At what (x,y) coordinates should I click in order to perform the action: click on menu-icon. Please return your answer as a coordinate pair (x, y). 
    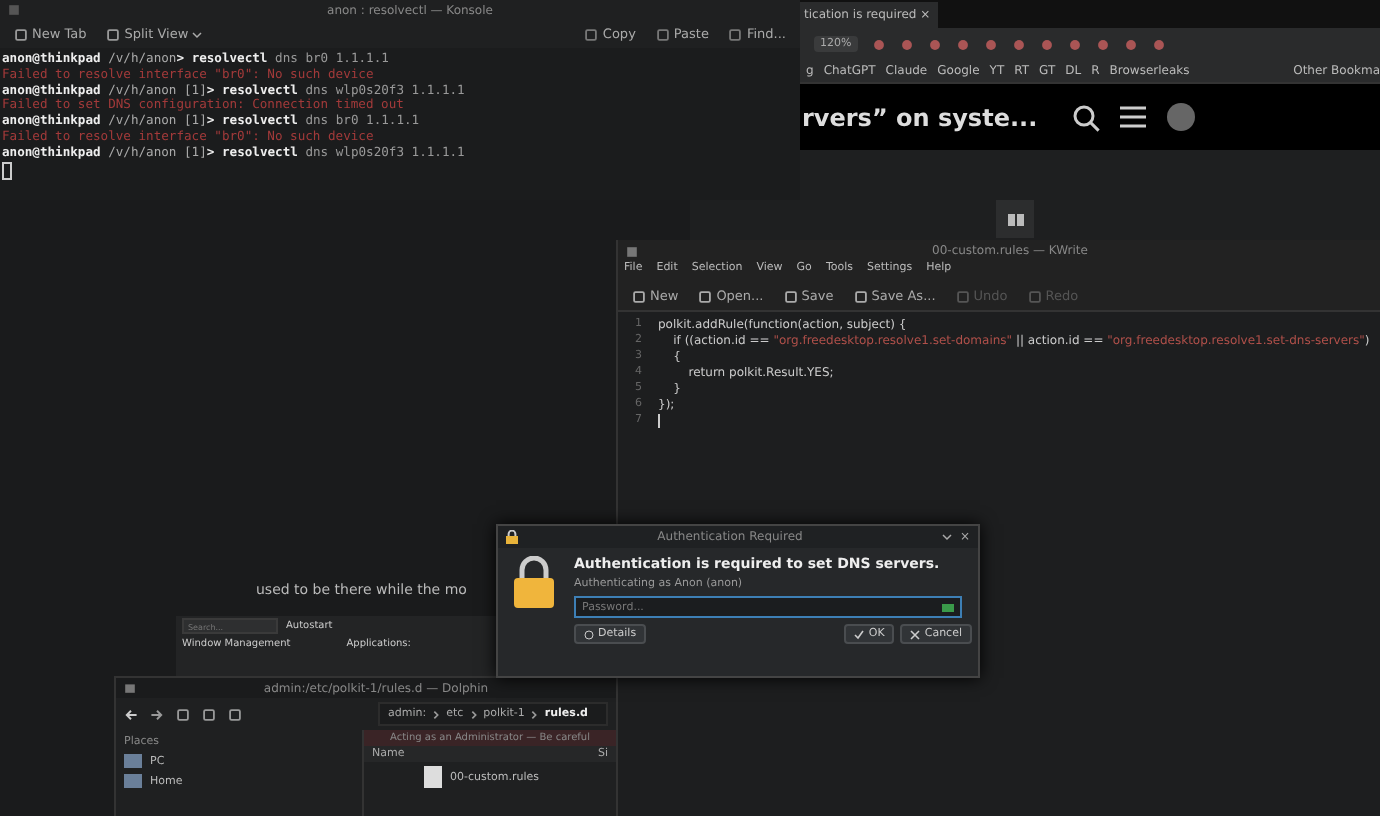
    Looking at the image, I should click on (1133, 117).